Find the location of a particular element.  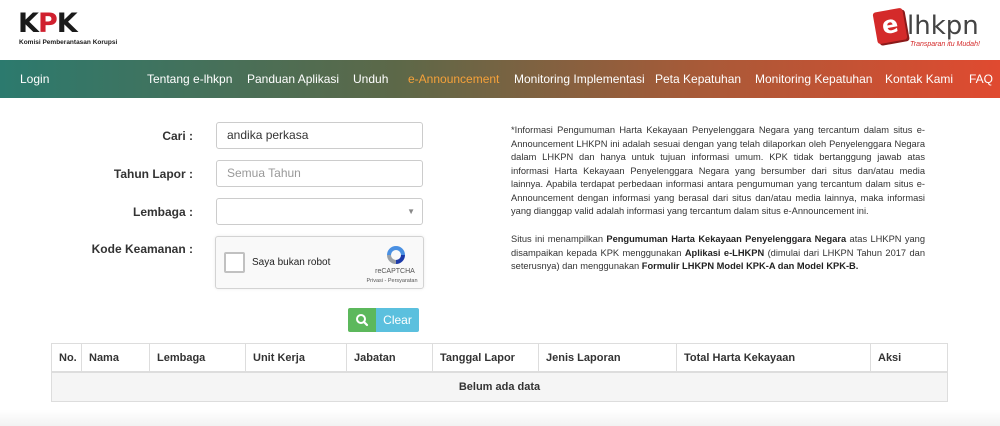

table-empty-row: Belum ada data is located at coordinates (499, 387).